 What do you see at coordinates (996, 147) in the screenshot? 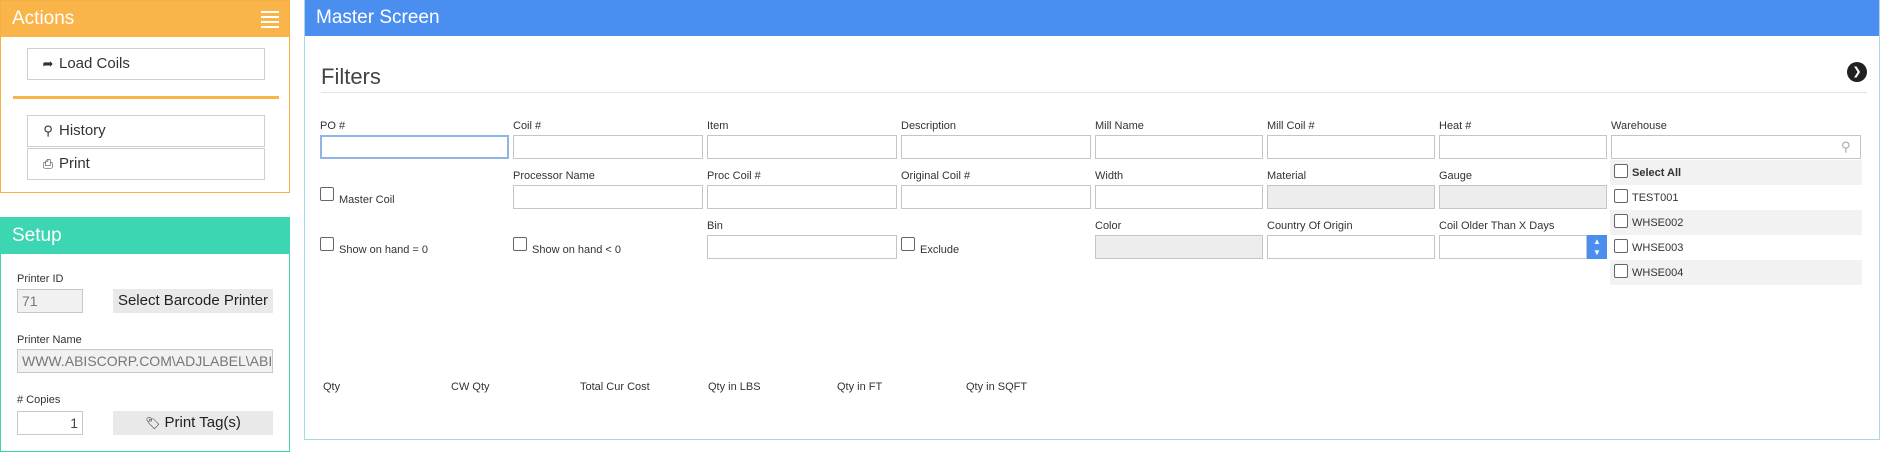
I see `description-input` at bounding box center [996, 147].